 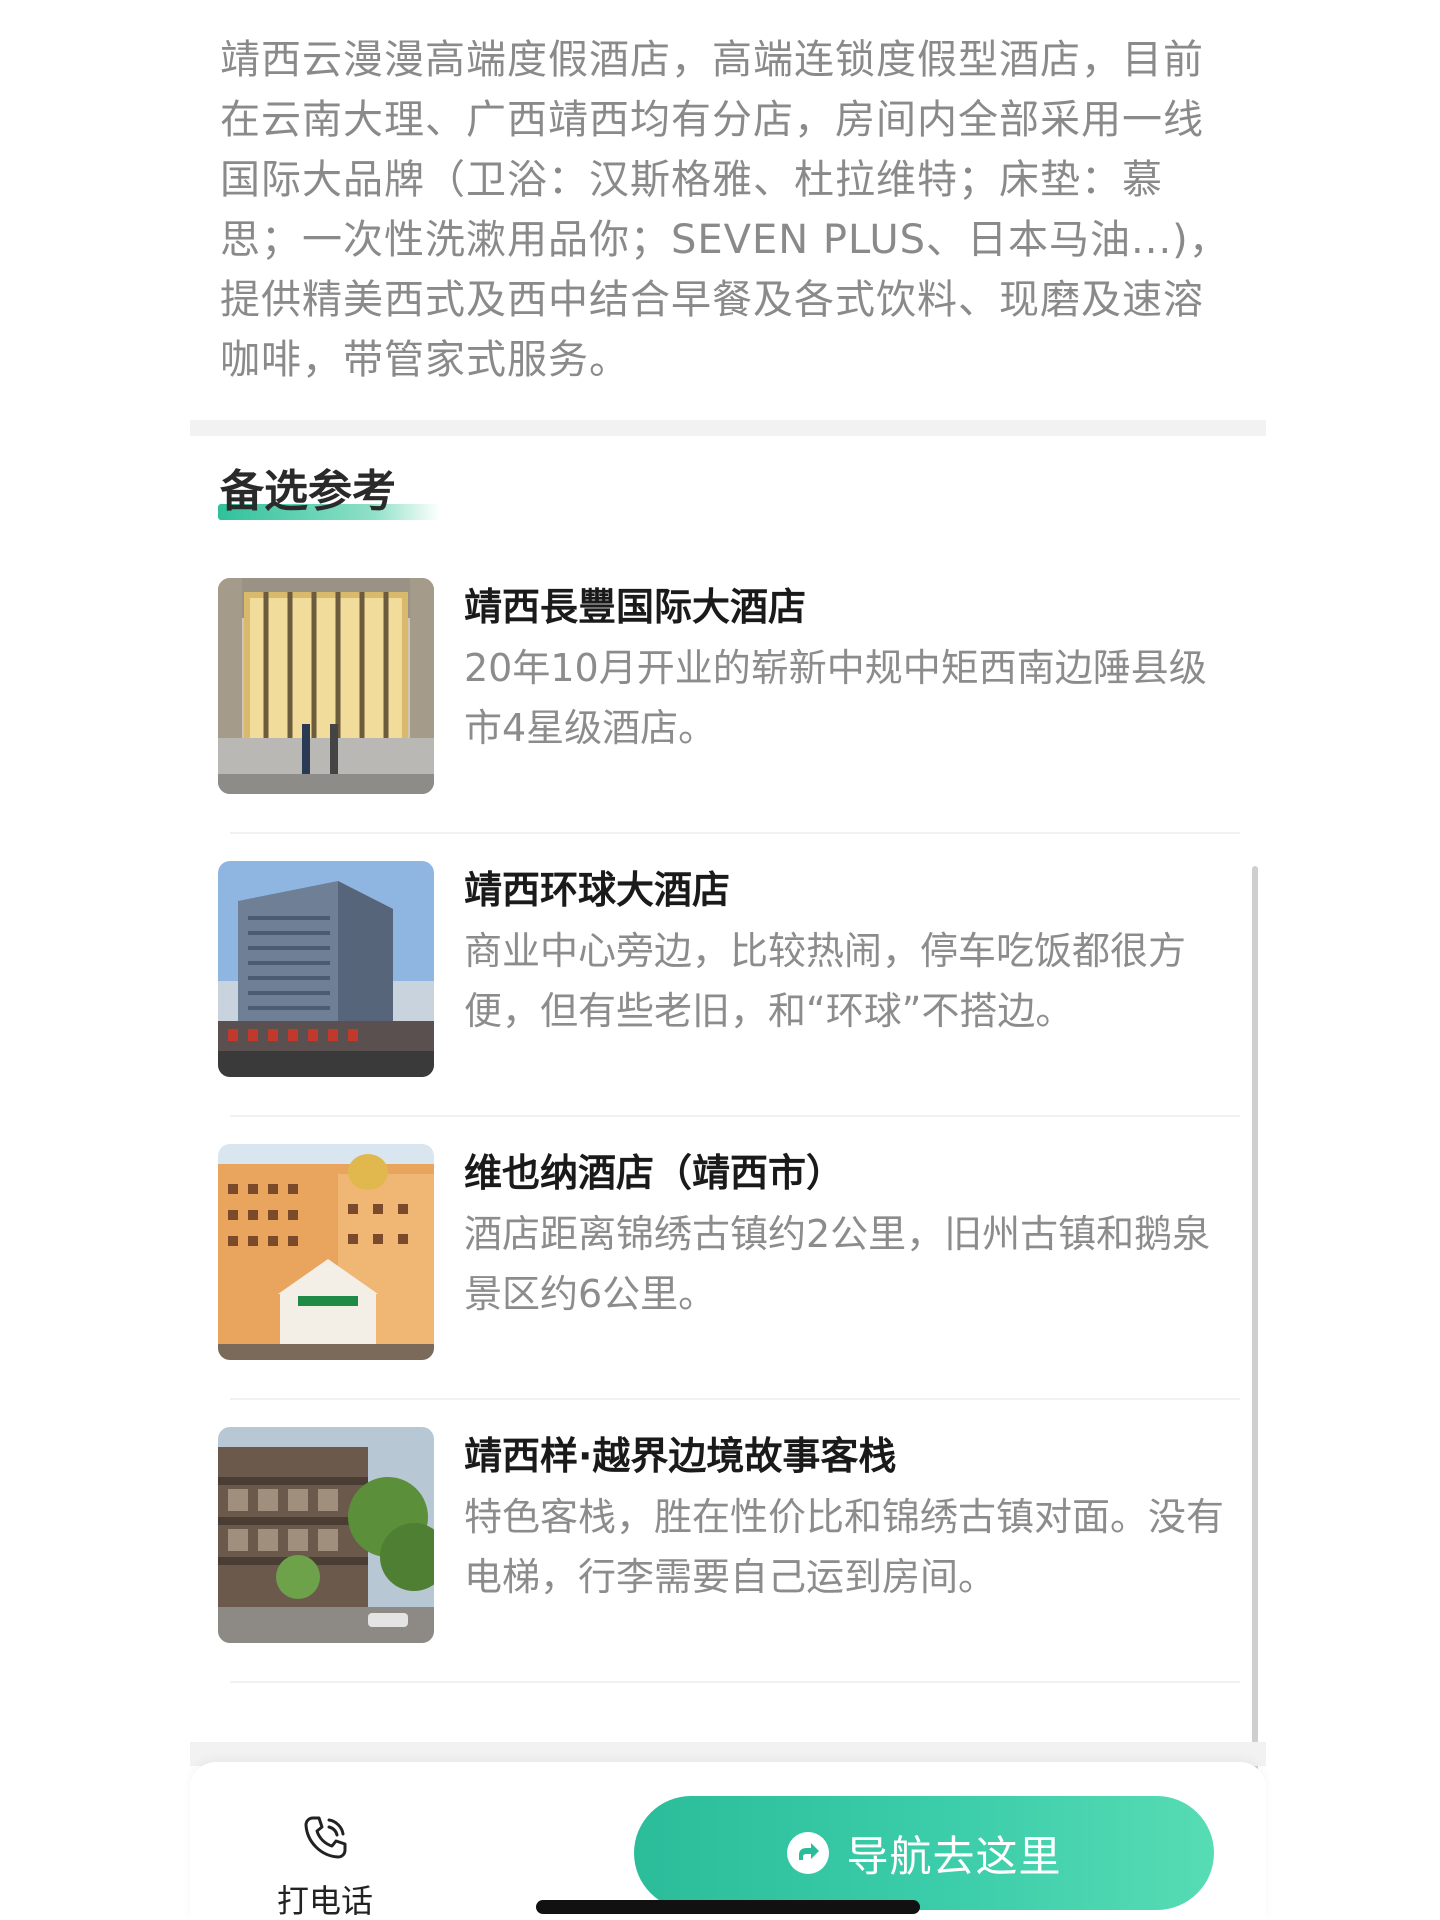 What do you see at coordinates (728, 428) in the screenshot?
I see `section-divider` at bounding box center [728, 428].